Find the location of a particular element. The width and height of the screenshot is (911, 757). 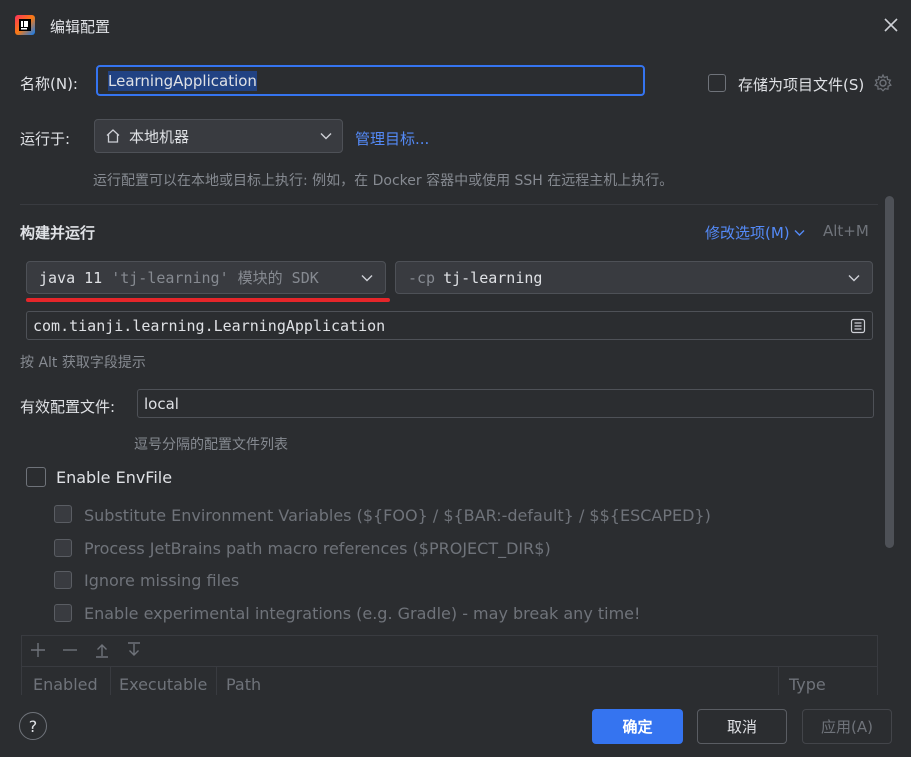

jdk-main-value: java 11 is located at coordinates (71, 277).